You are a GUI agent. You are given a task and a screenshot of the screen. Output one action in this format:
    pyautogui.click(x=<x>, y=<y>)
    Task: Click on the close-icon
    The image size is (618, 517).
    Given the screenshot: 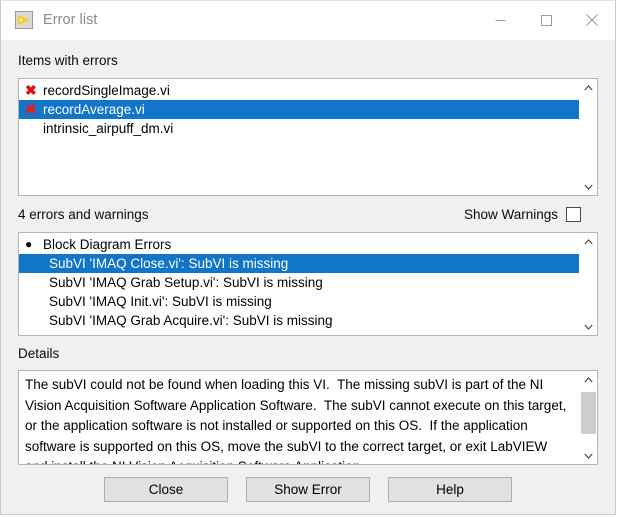 What is the action you would take?
    pyautogui.click(x=592, y=20)
    